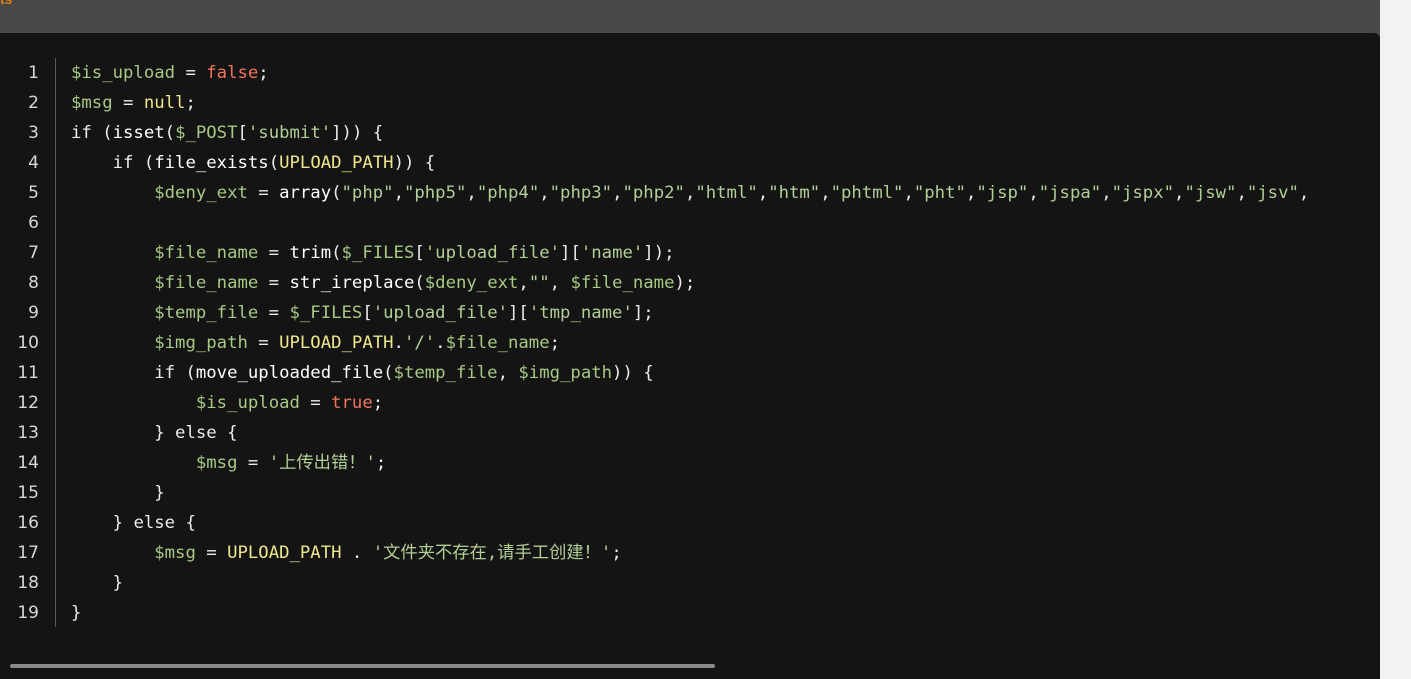 The height and width of the screenshot is (679, 1411). What do you see at coordinates (165, 373) in the screenshot?
I see `code-token: if` at bounding box center [165, 373].